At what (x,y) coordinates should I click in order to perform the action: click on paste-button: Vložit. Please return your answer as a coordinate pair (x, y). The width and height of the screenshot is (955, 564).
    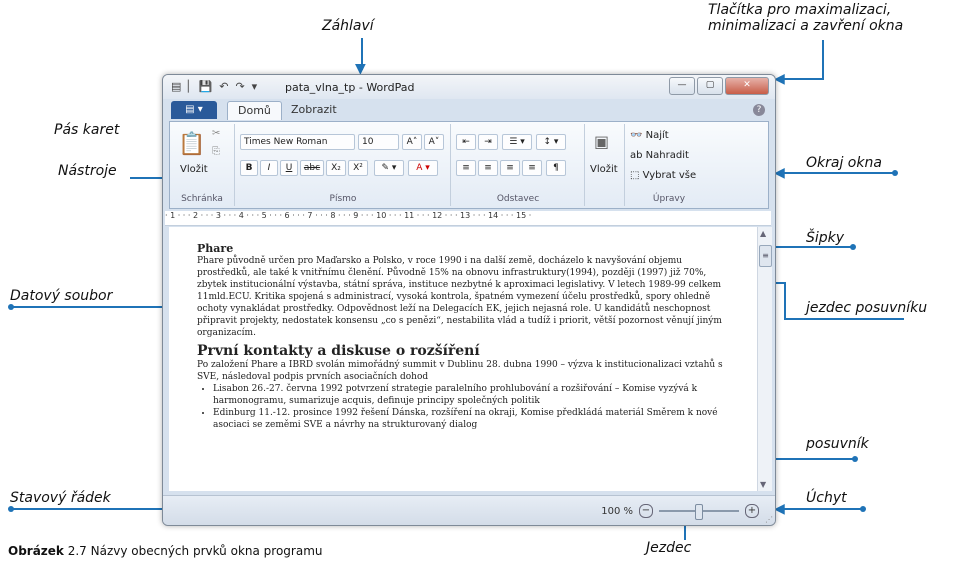
    Looking at the image, I should click on (194, 169).